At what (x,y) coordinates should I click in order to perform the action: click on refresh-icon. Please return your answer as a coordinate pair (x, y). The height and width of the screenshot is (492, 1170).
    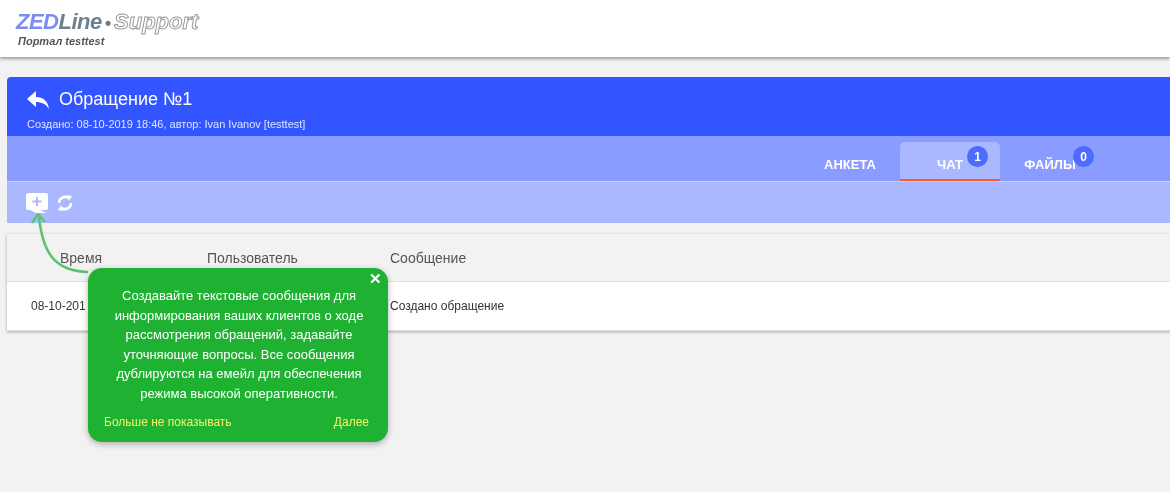
    Looking at the image, I should click on (65, 202).